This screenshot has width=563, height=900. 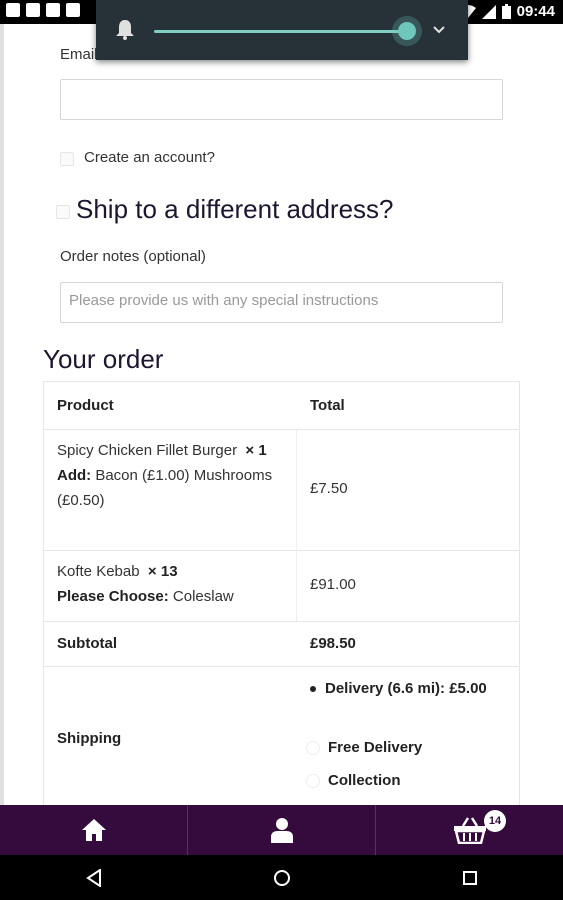 What do you see at coordinates (364, 780) in the screenshot?
I see `shipping-option-label: Collection` at bounding box center [364, 780].